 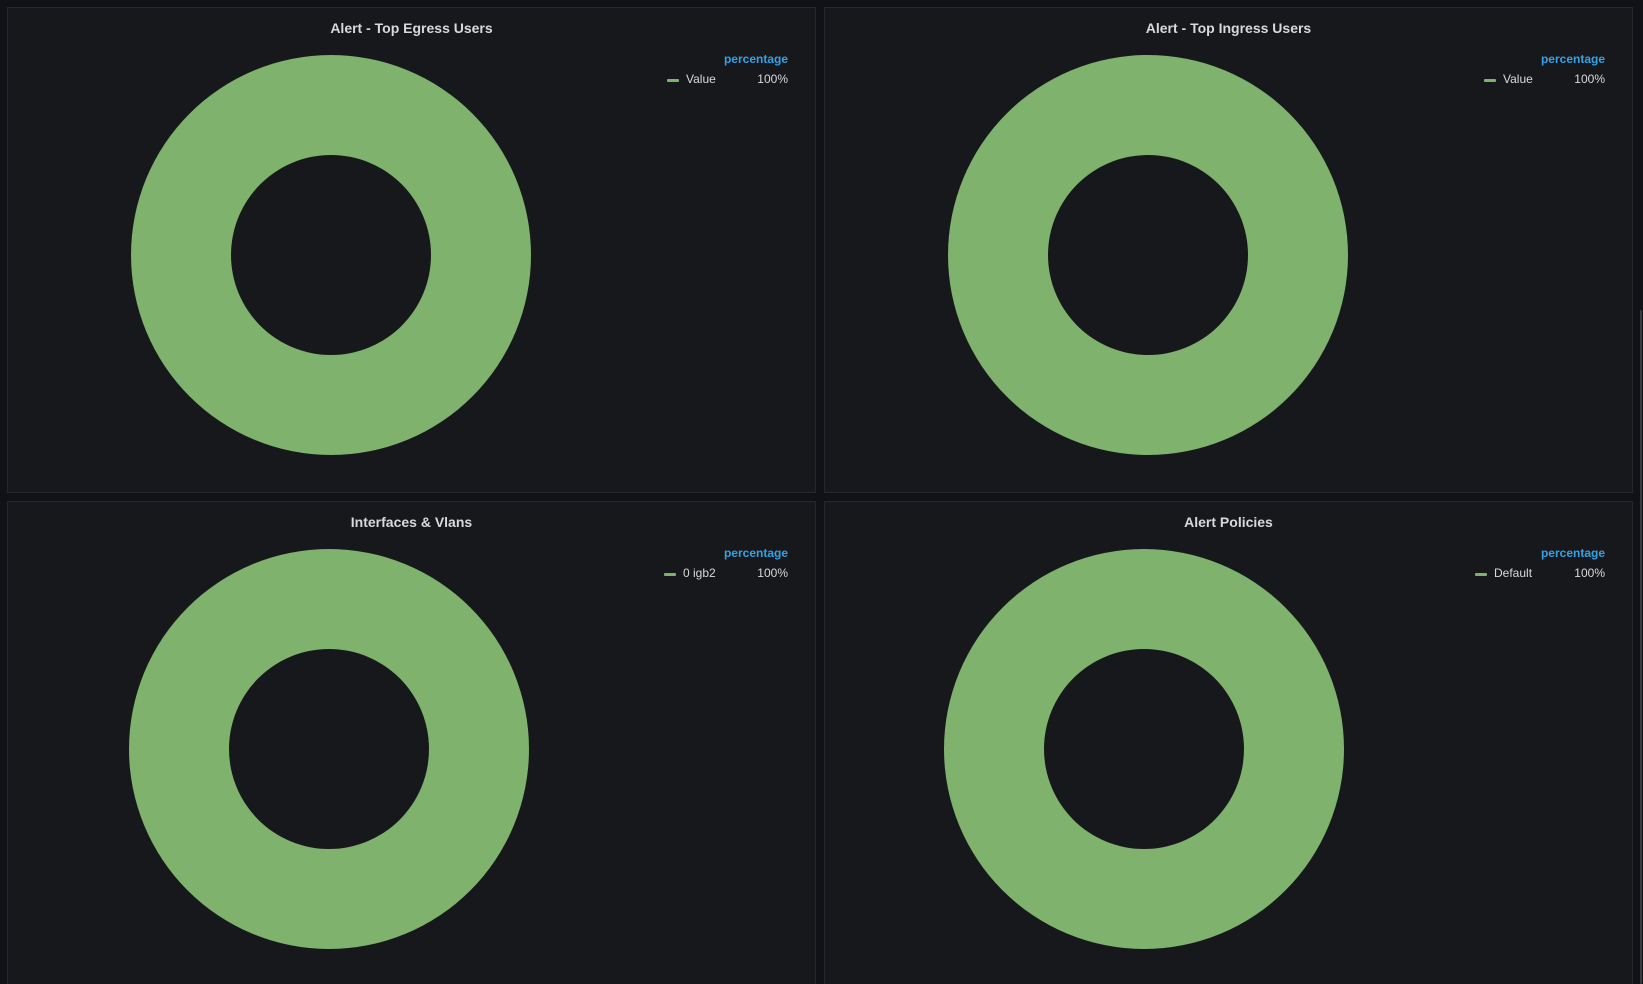 What do you see at coordinates (1228, 522) in the screenshot?
I see `panel-title: Alert Policies` at bounding box center [1228, 522].